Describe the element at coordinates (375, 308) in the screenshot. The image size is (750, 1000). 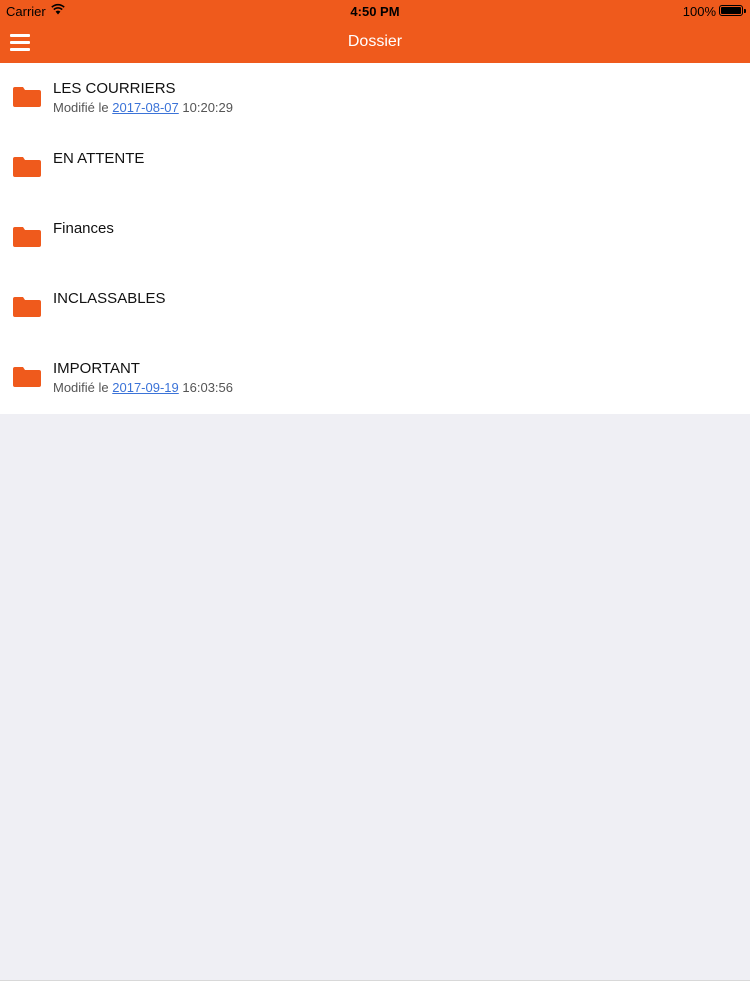
I see `folder-row: INCLASSABLES` at that location.